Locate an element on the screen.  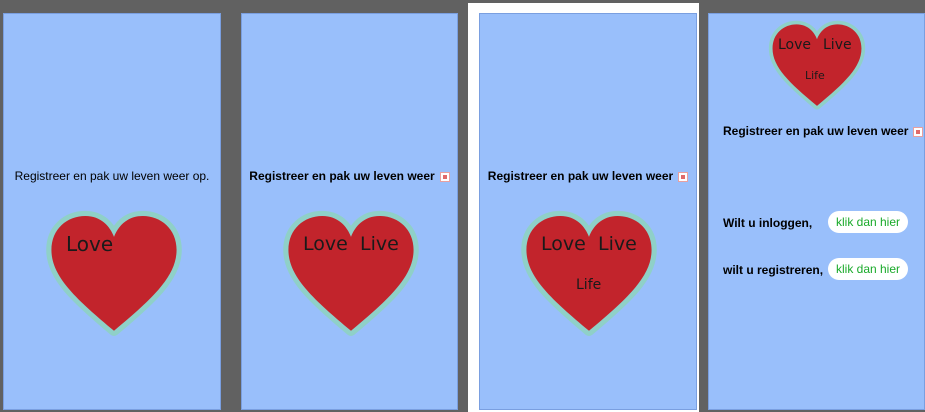
register-label: wilt u registreren, is located at coordinates (773, 270).